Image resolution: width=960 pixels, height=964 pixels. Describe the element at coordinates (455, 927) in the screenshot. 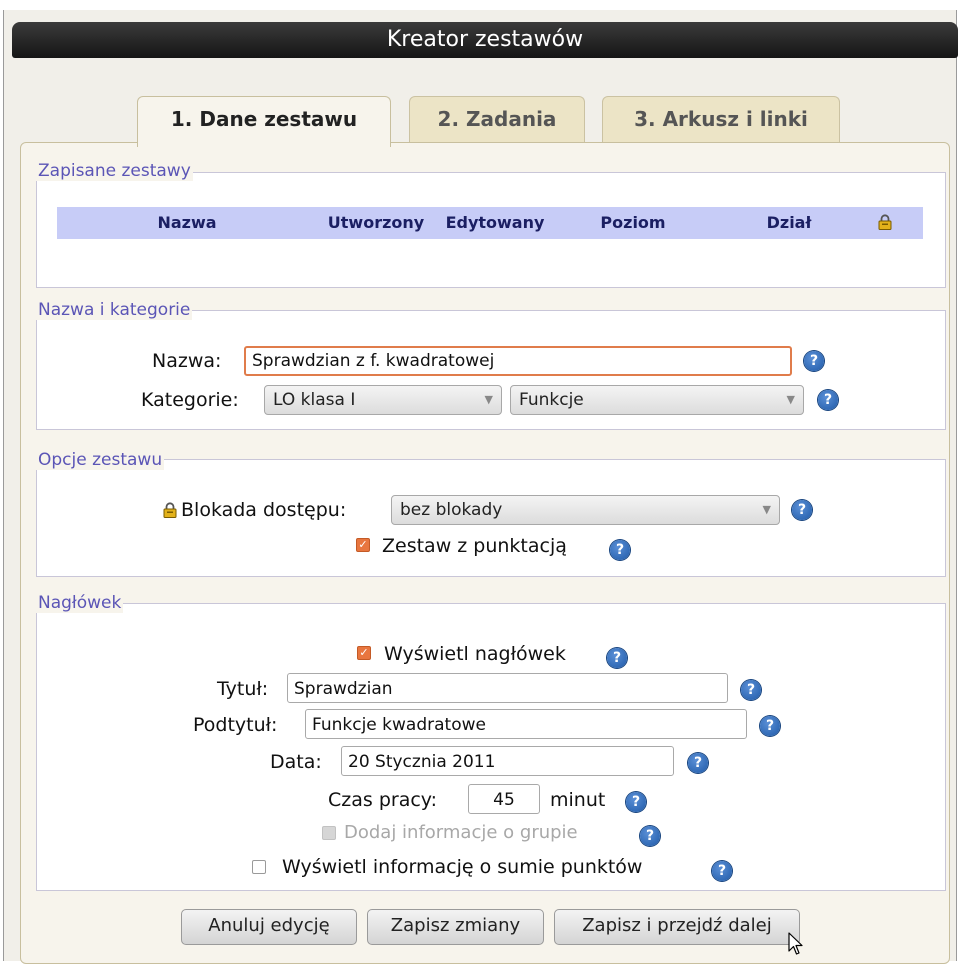

I see `save-changes-button: Zapisz zmiany` at that location.